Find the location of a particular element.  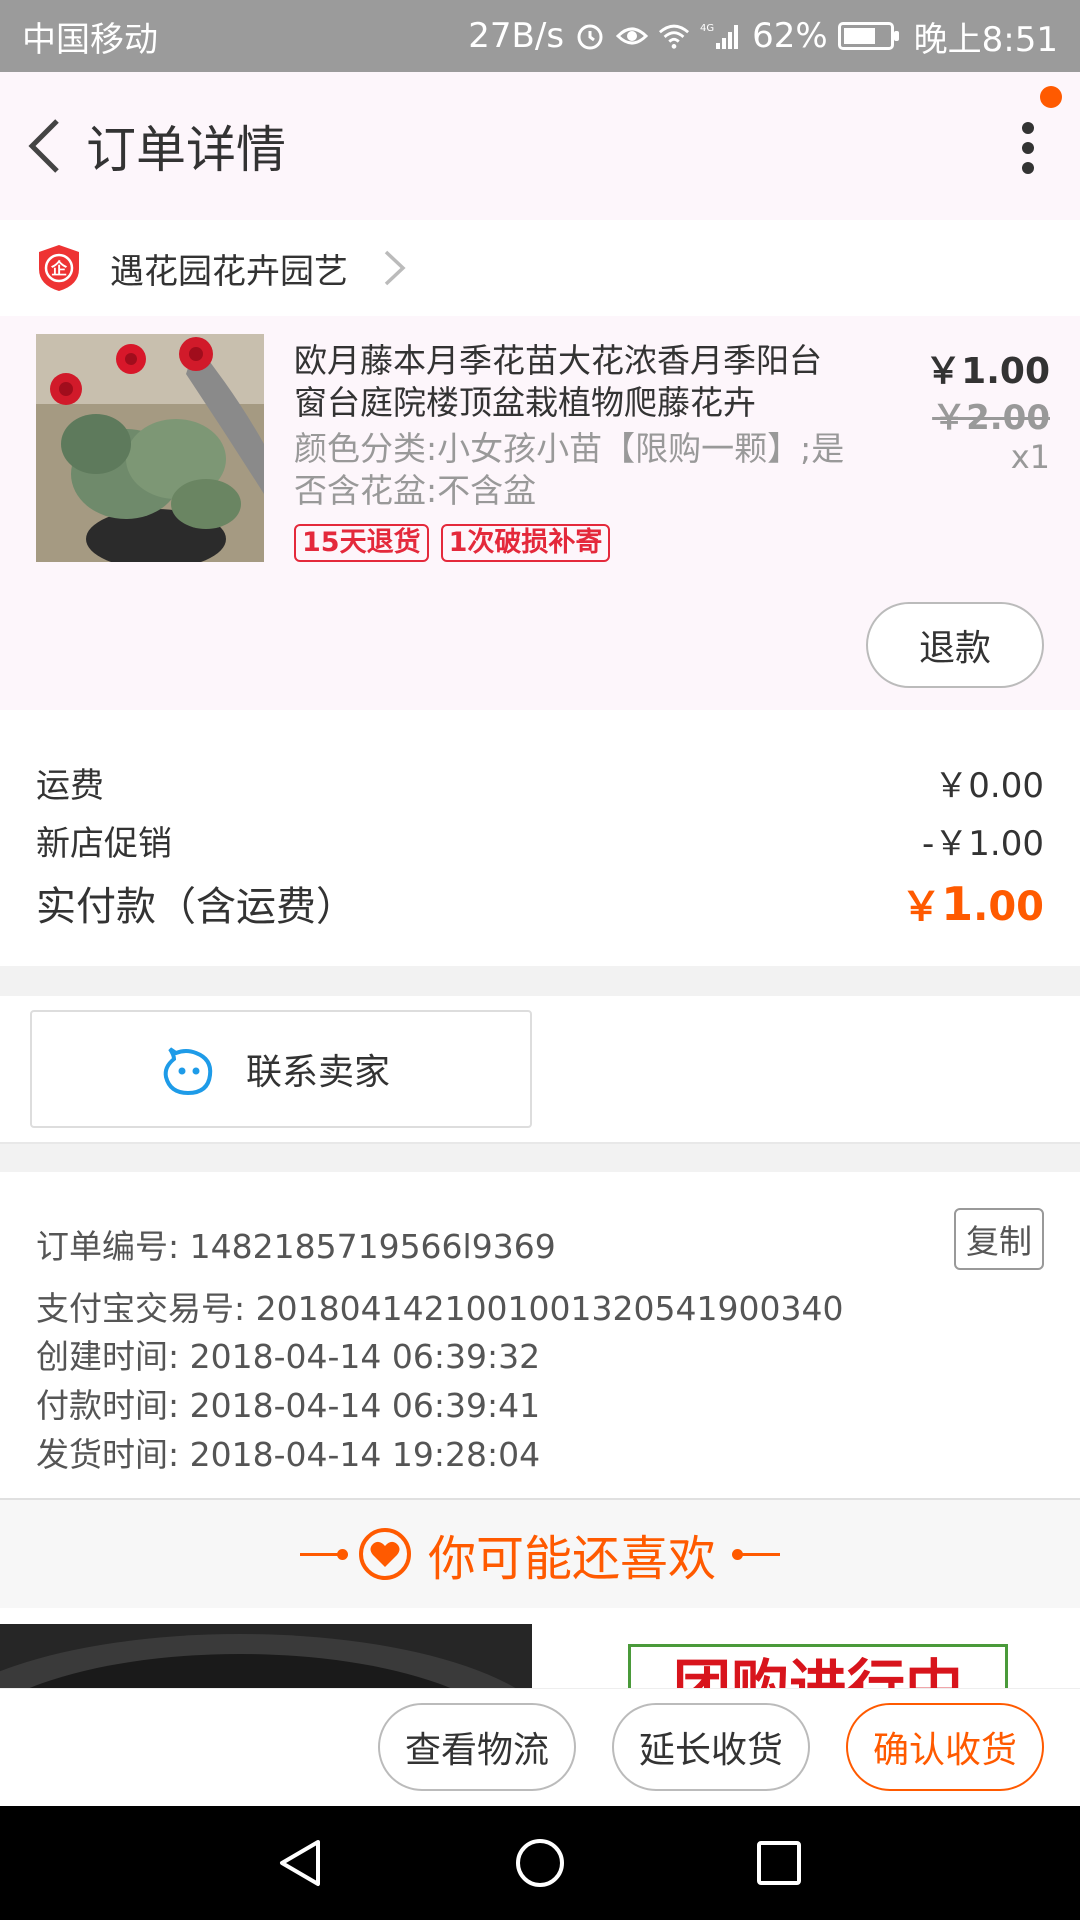

paid-time: 付款时间: 2018-04-14 06:39:41 is located at coordinates (288, 1405).